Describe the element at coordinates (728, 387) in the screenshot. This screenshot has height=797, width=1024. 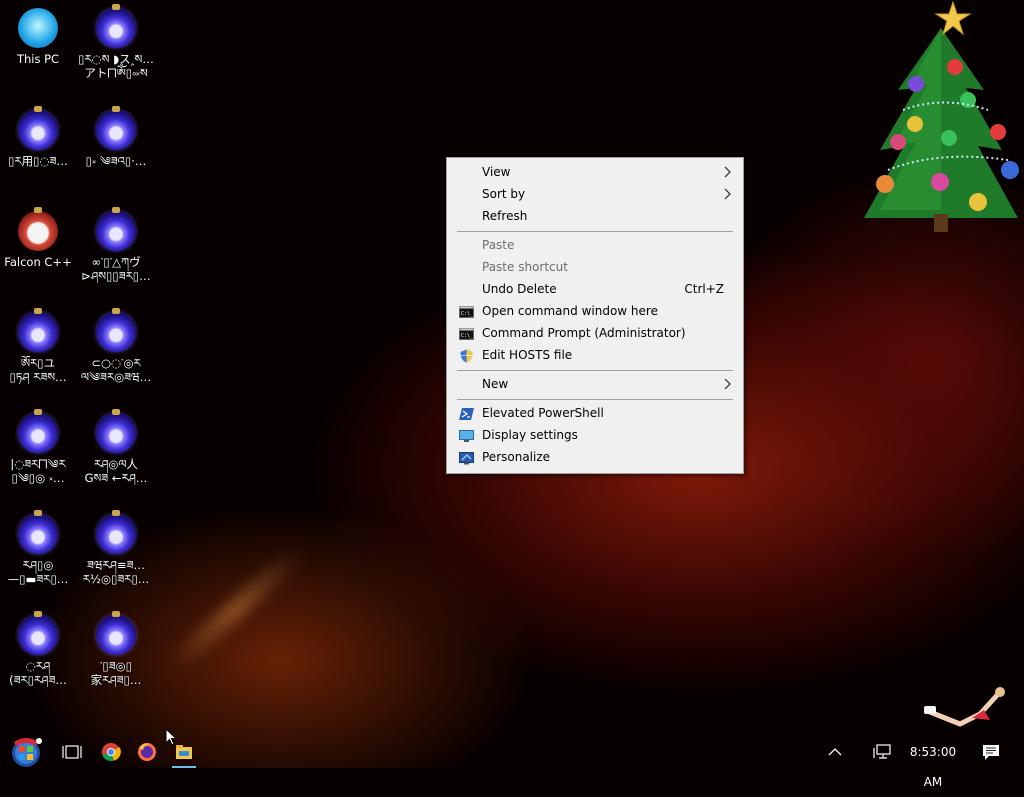
I see `submenu-arrow-icon` at that location.